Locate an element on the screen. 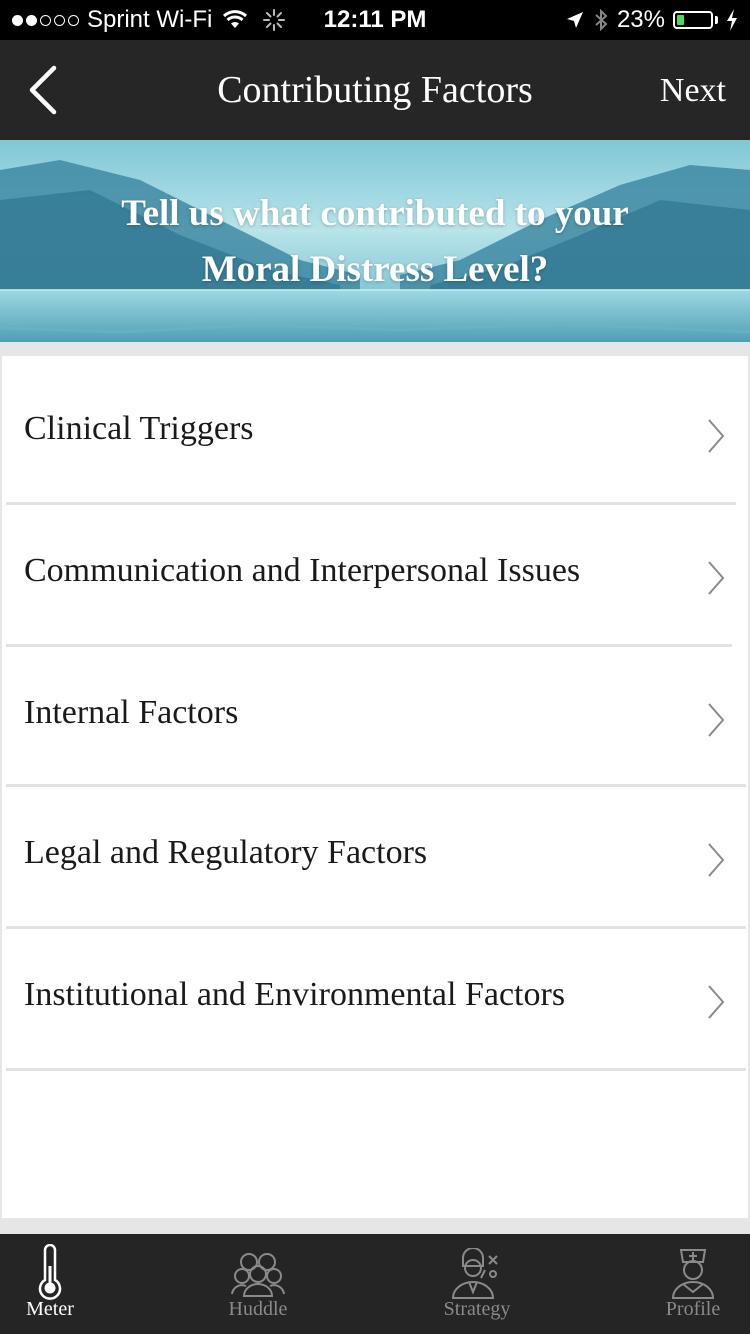  group-icon is located at coordinates (258, 1275).